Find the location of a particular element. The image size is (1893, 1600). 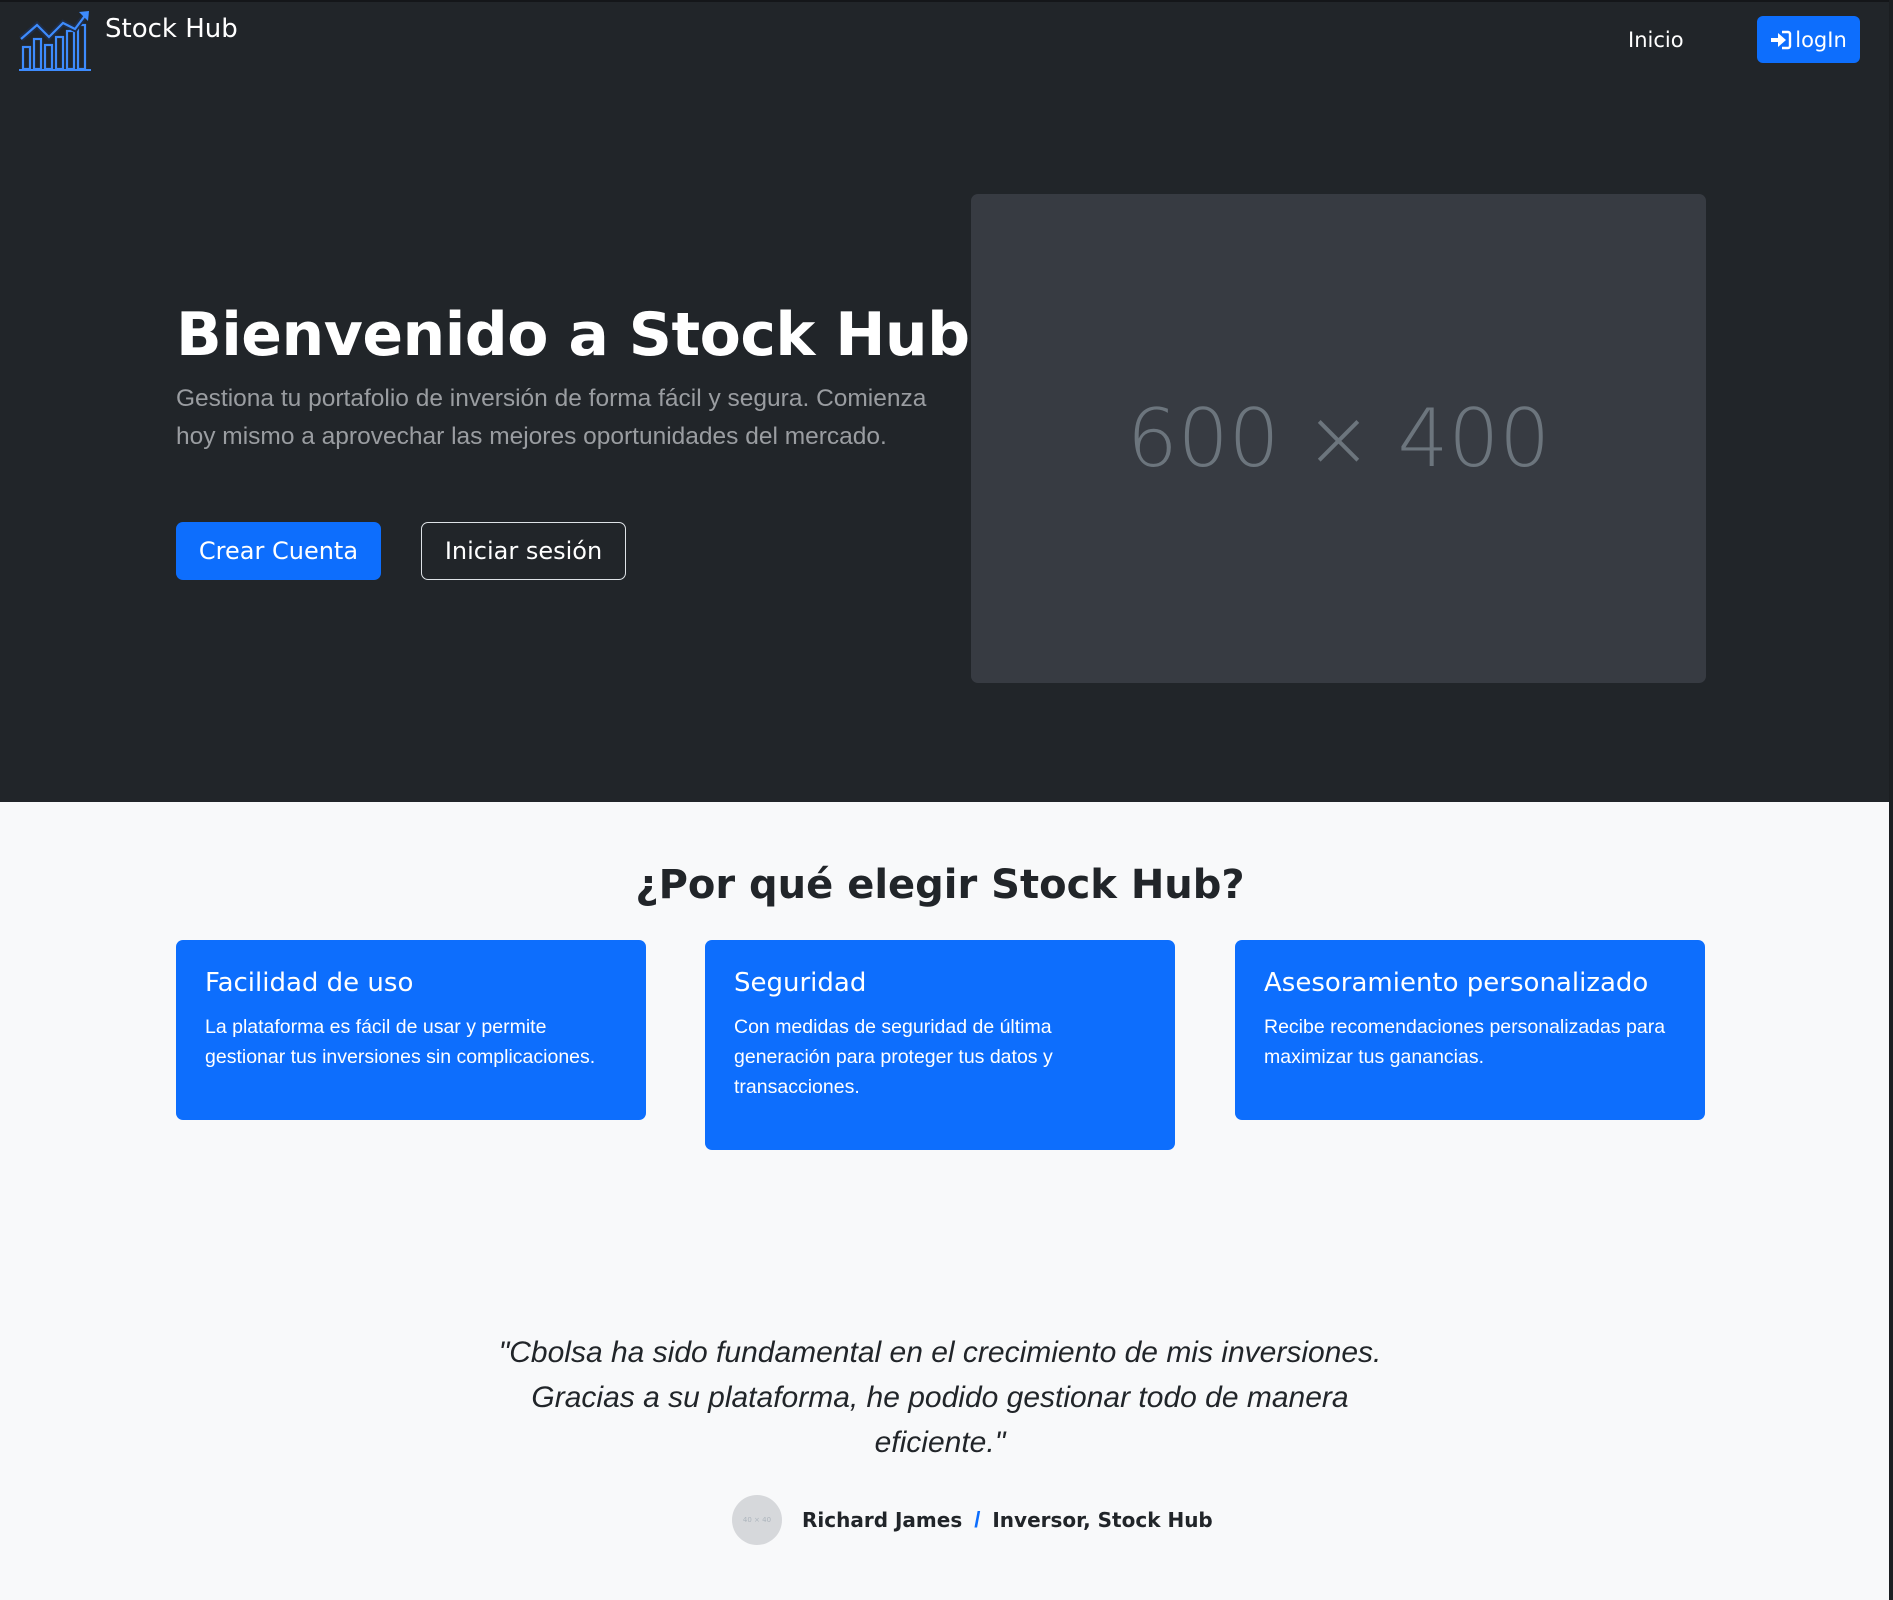

placeholder-label: 600 × 400 is located at coordinates (1338, 438).